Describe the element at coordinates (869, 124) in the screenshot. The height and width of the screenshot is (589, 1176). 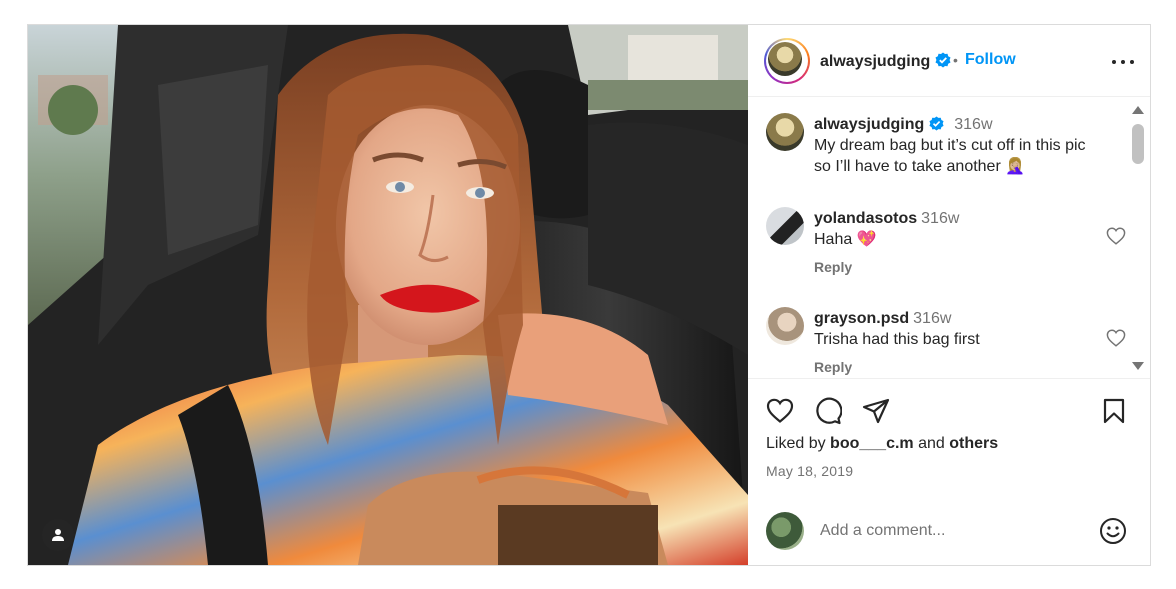
I see `caption-username: alwaysjudging` at that location.